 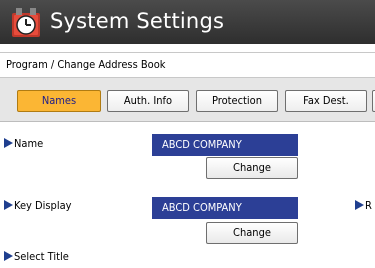 I want to click on tab-fax-dest: Fax Dest., so click(x=326, y=101).